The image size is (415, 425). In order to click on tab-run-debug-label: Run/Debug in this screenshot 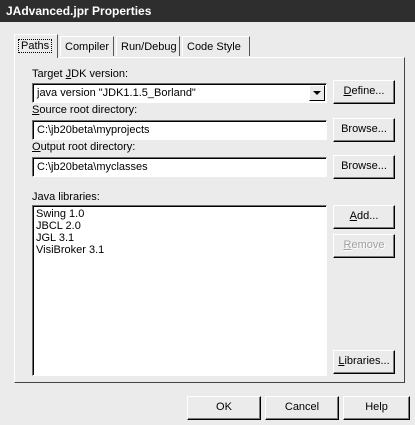, I will do `click(149, 47)`.